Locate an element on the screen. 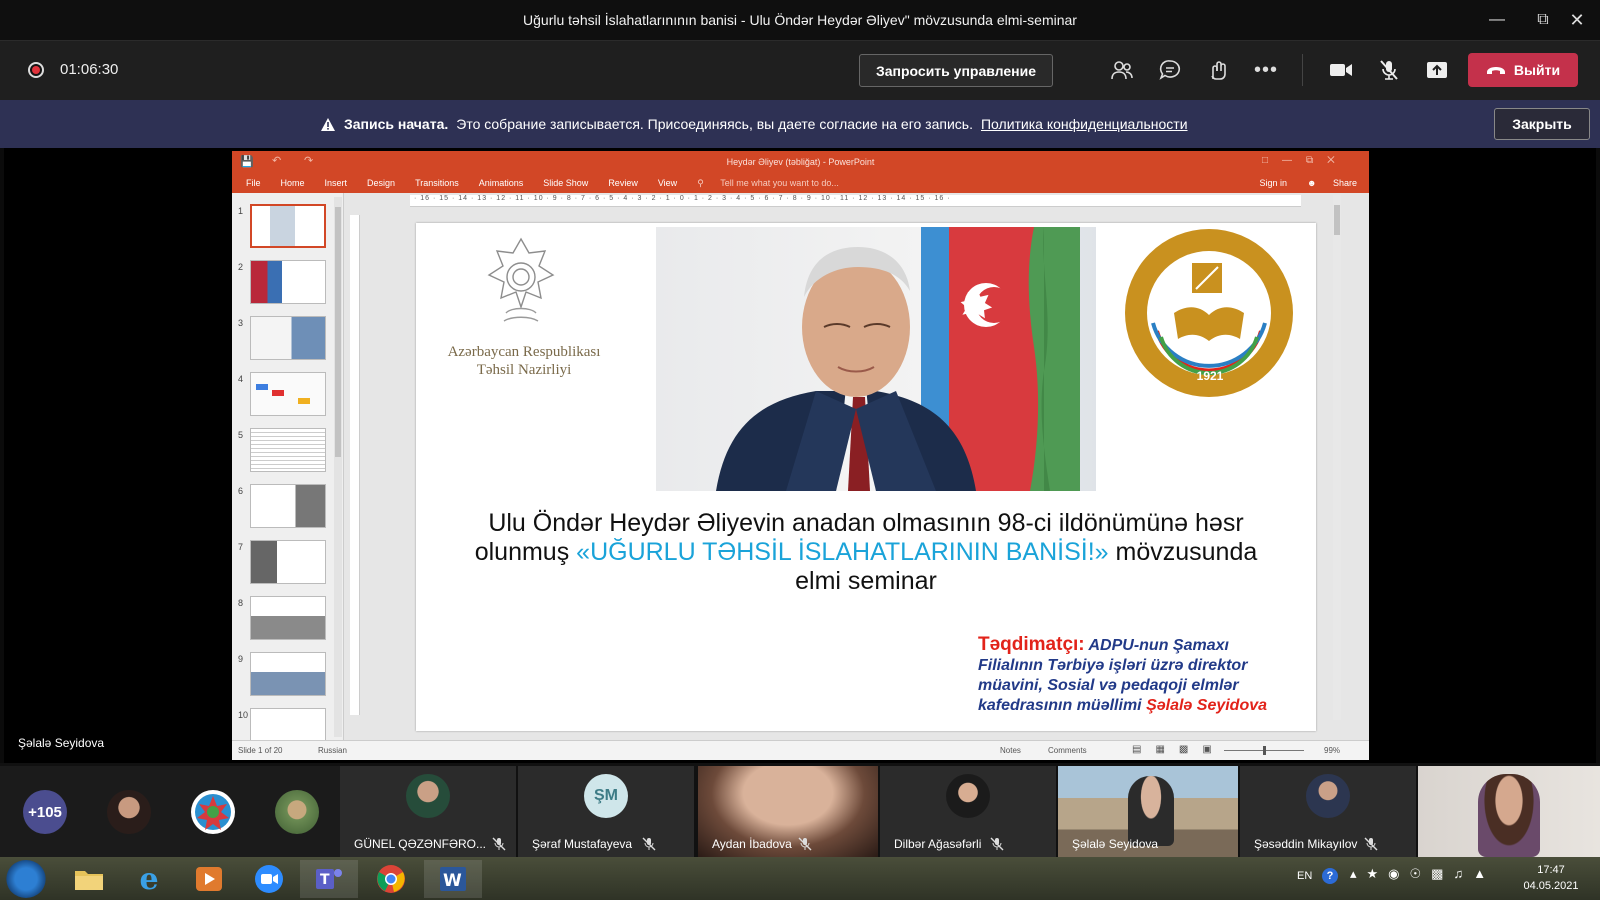 The height and width of the screenshot is (900, 1600). internet-explorer-icon: e is located at coordinates (149, 879).